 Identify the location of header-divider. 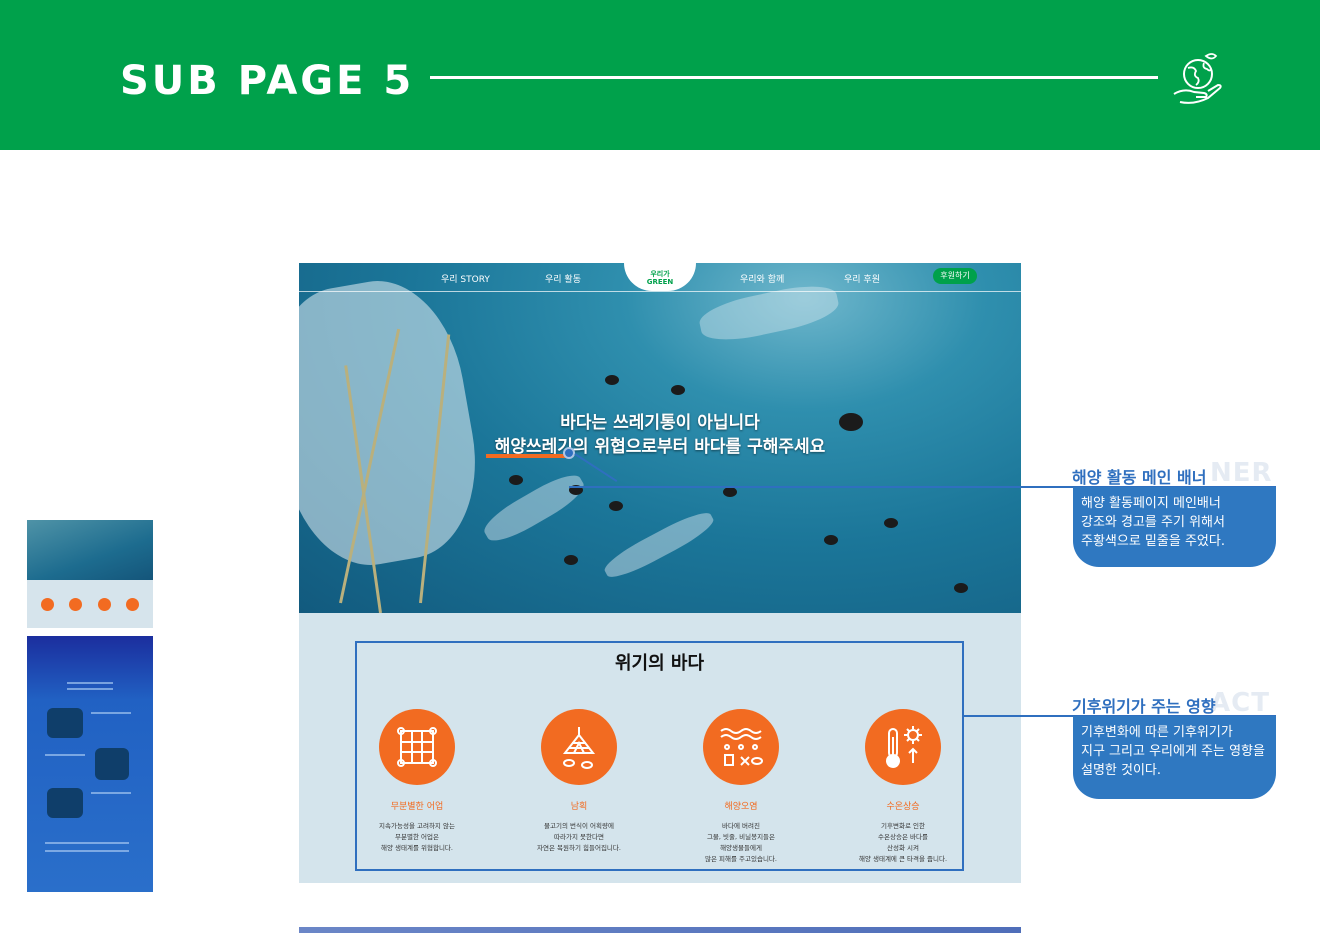
(794, 77).